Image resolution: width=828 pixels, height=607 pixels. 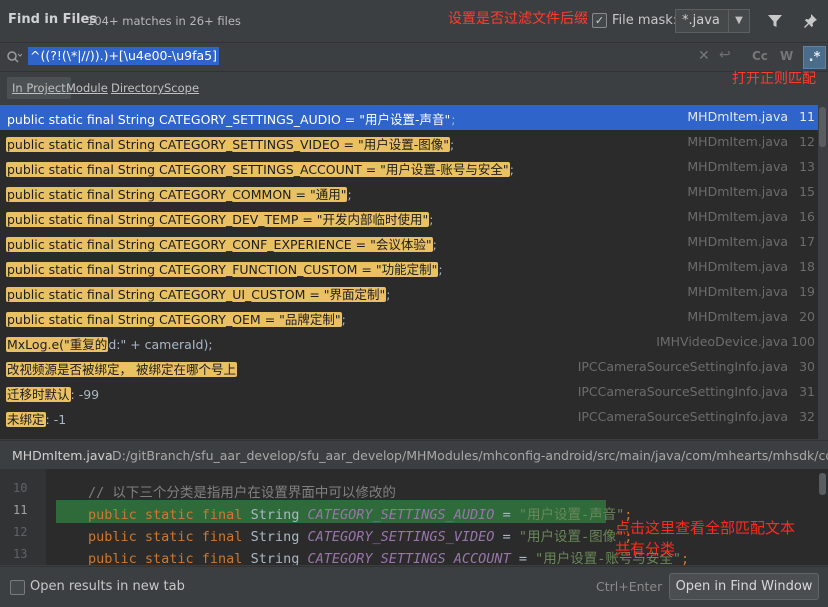 What do you see at coordinates (744, 586) in the screenshot?
I see `open-in-find-window-button: Open in Find Window` at bounding box center [744, 586].